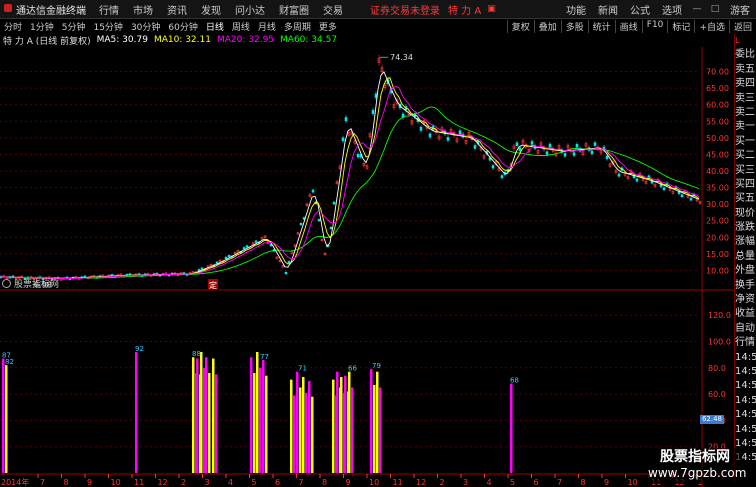 This screenshot has height=487, width=756. I want to click on login-warning: 证券交易未登录, so click(405, 9).